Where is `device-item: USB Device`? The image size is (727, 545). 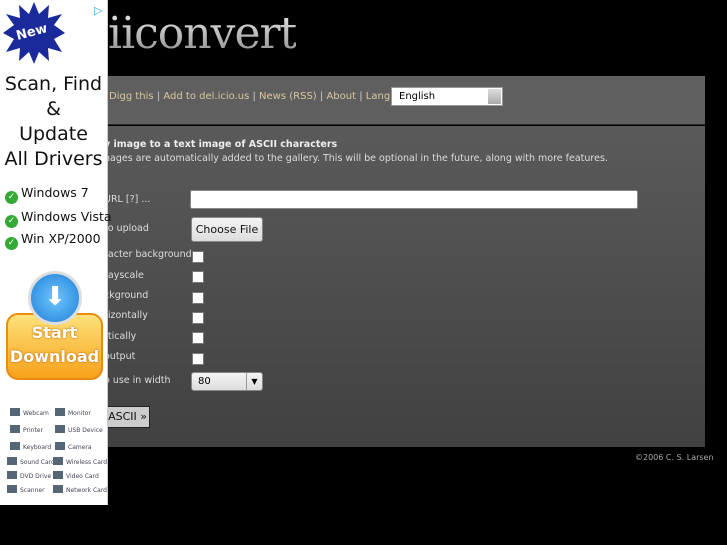
device-item: USB Device is located at coordinates (79, 429).